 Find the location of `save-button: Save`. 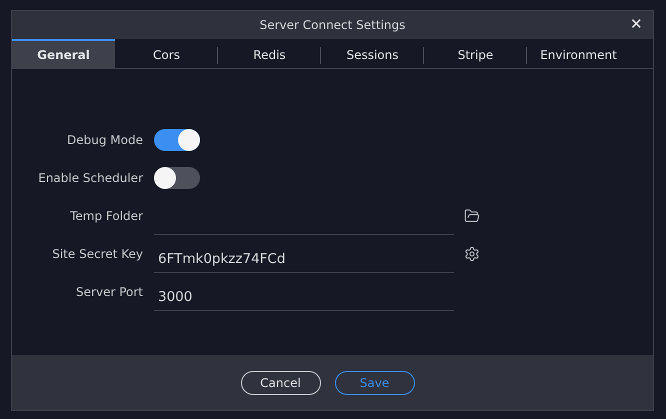

save-button: Save is located at coordinates (374, 382).